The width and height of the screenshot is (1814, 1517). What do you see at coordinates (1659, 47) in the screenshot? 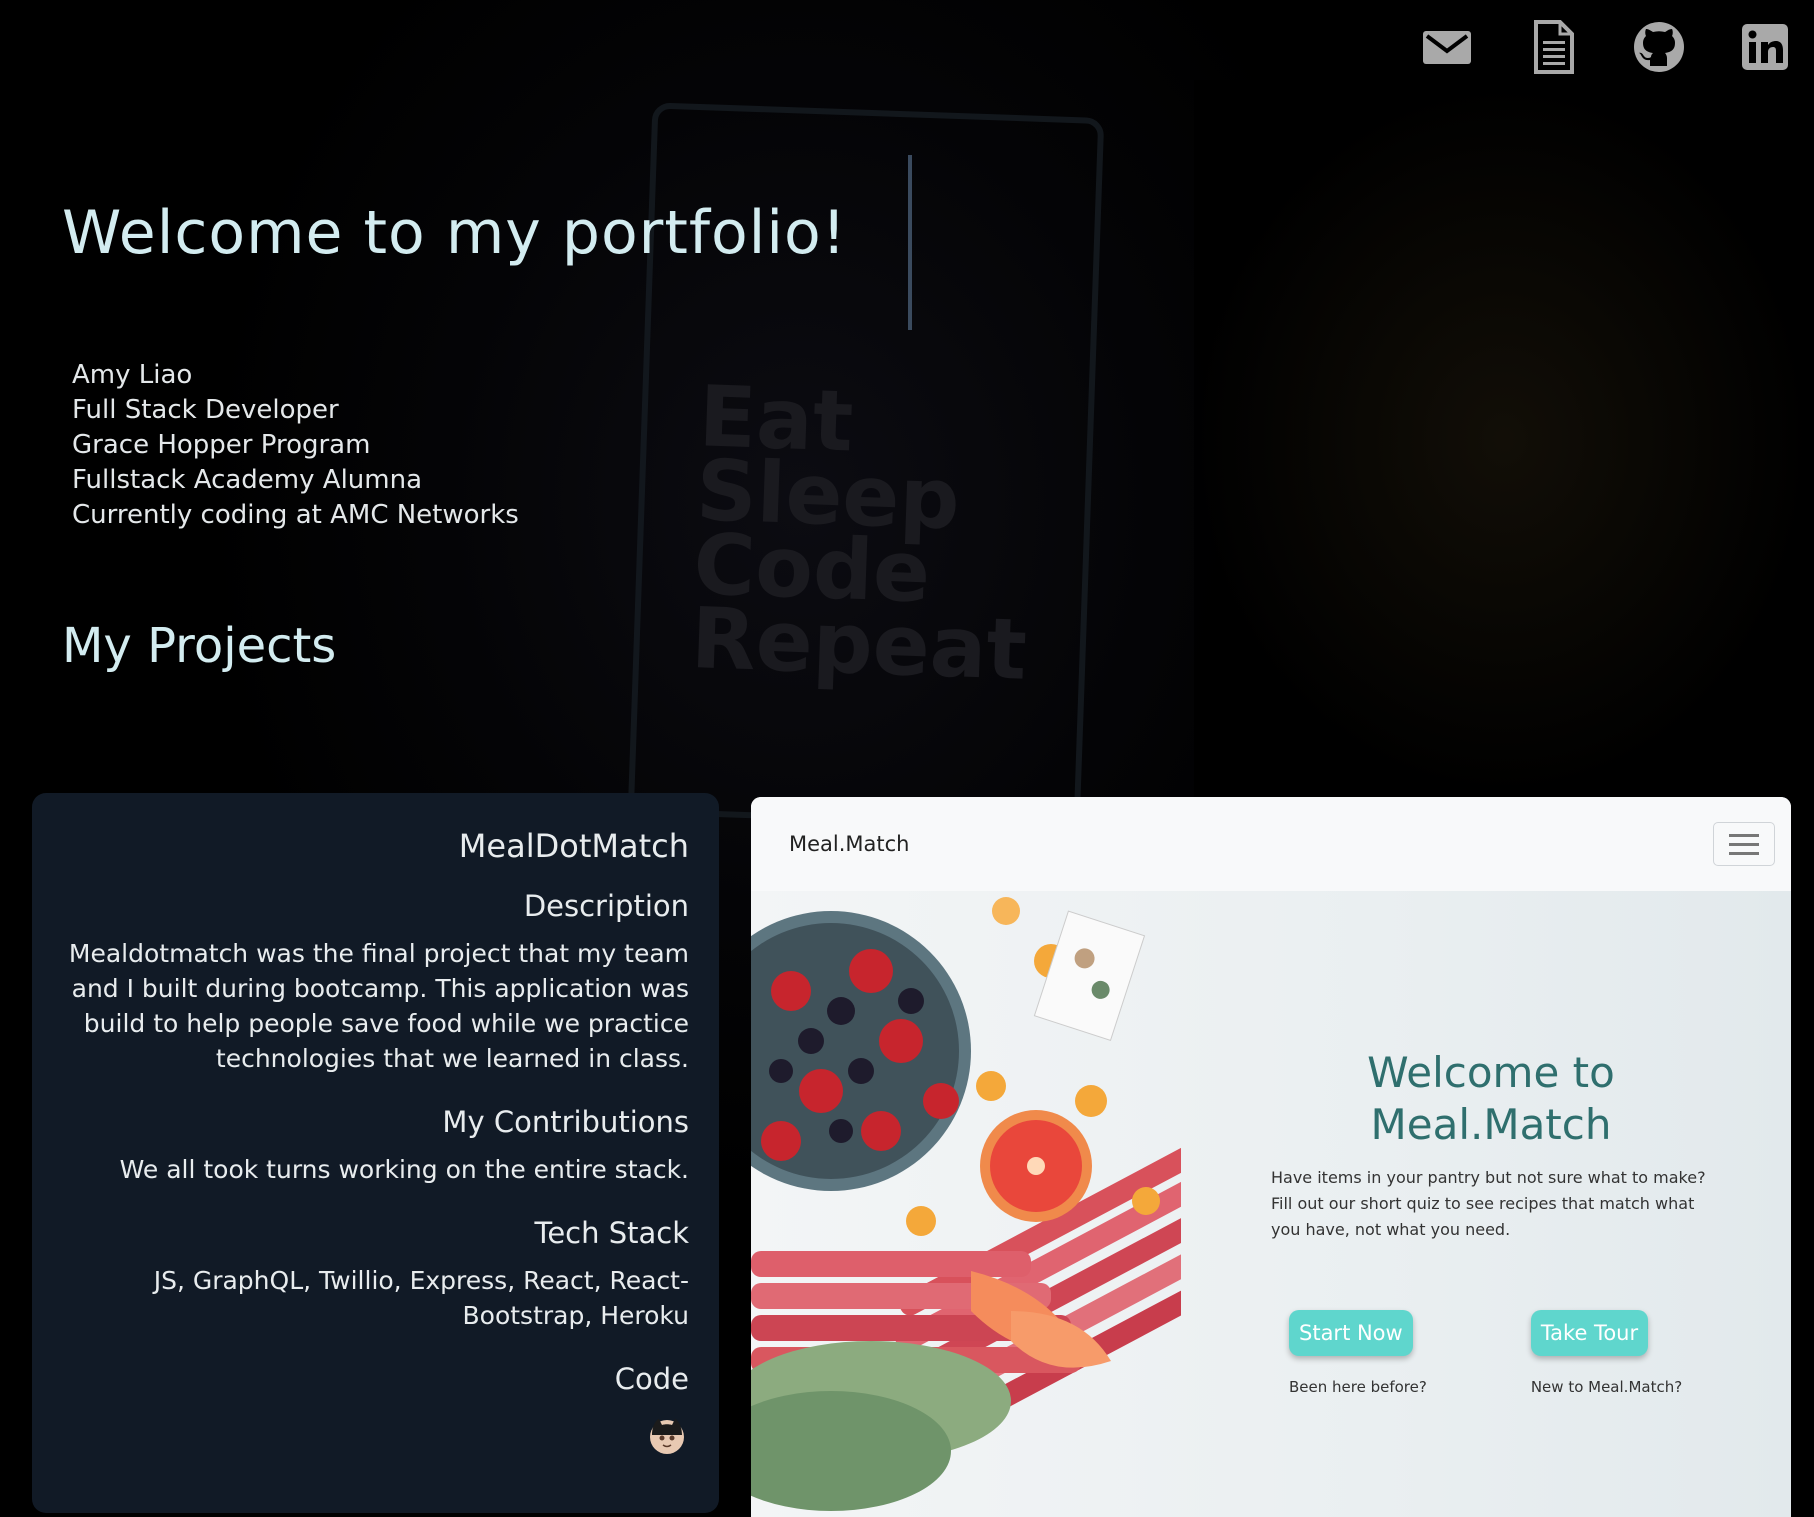
I see `github-icon` at bounding box center [1659, 47].